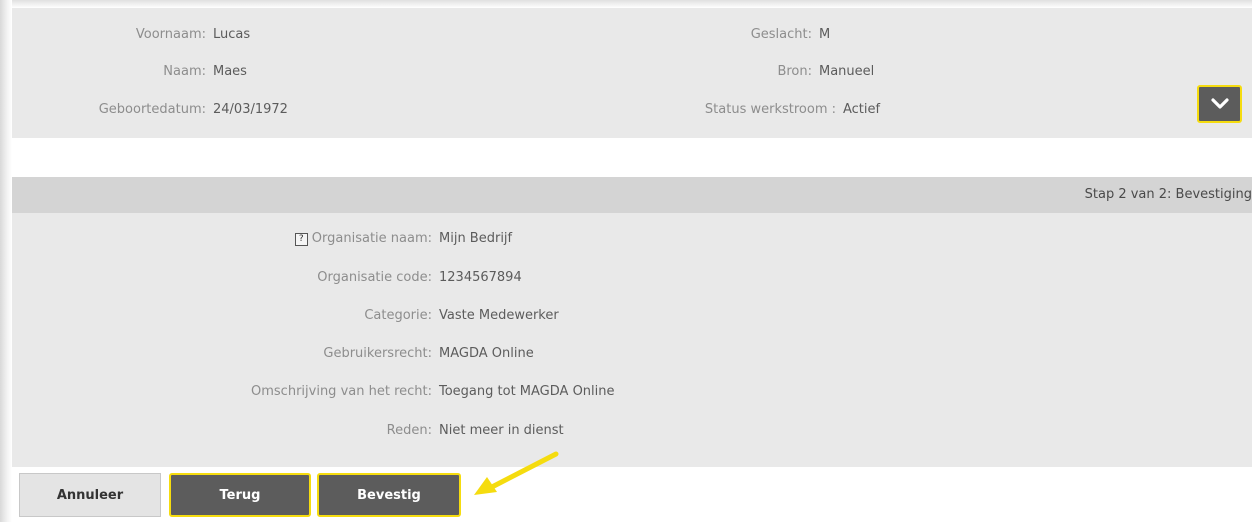 This screenshot has width=1252, height=522. I want to click on reason-value: Niet meer in dienst, so click(501, 430).